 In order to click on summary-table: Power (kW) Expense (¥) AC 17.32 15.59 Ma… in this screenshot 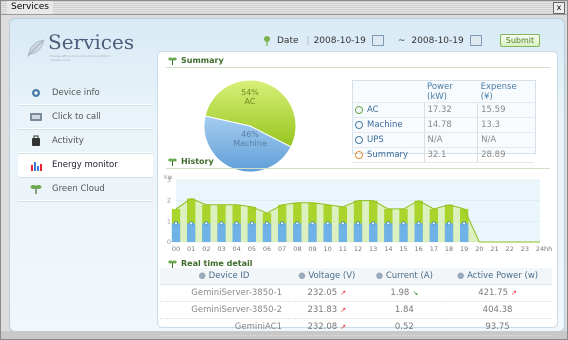, I will do `click(443, 122)`.